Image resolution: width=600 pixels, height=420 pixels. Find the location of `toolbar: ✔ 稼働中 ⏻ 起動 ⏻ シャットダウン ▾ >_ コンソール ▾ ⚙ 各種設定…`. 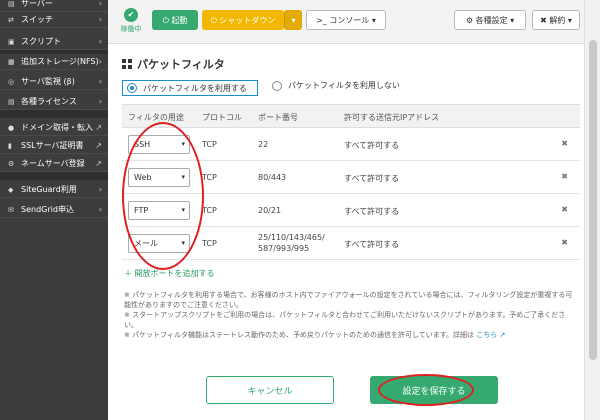

toolbar: ✔ 稼働中 ⏻ 起動 ⏻ シャットダウン ▾ >_ コンソール ▾ ⚙ 各種設定… is located at coordinates (346, 22).